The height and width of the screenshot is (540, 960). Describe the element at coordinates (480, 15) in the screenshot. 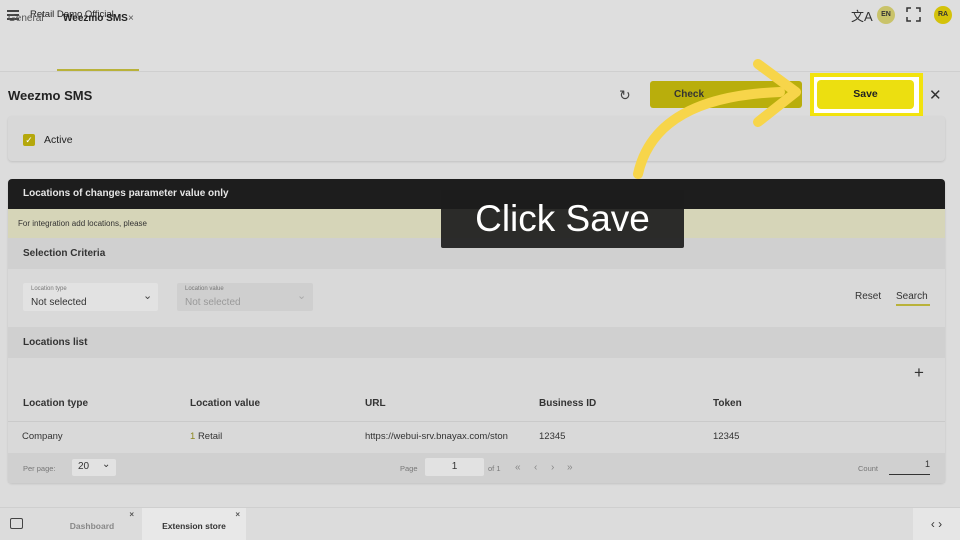

I see `top-bar` at that location.